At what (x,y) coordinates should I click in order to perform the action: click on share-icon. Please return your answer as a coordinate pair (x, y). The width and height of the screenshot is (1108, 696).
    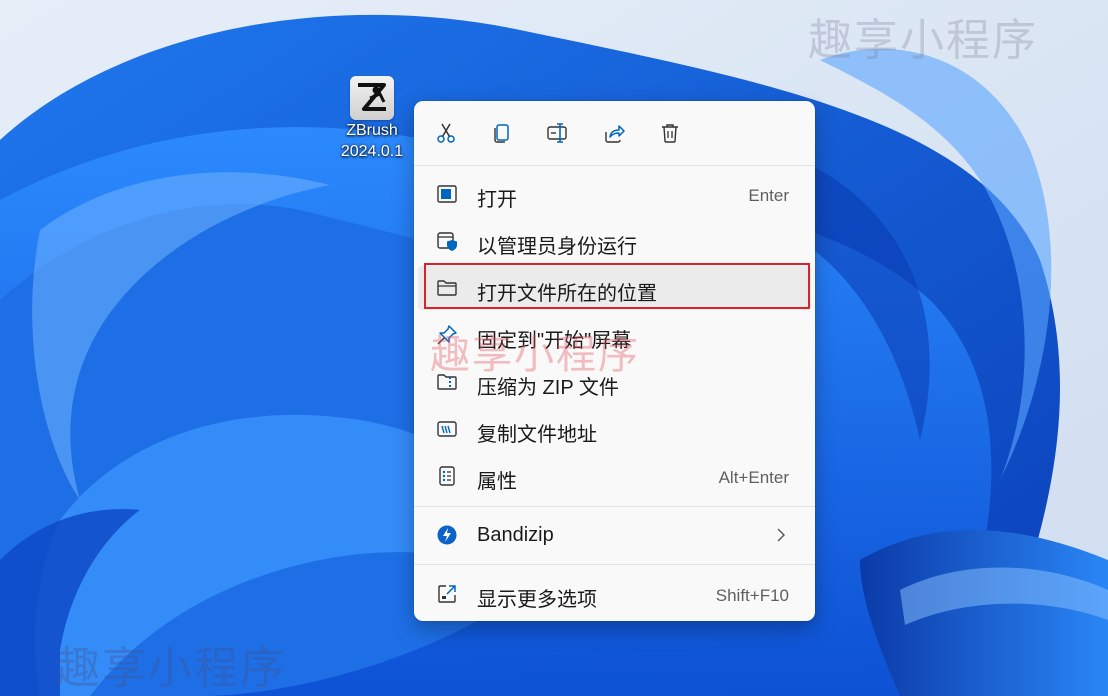
    Looking at the image, I should click on (615, 134).